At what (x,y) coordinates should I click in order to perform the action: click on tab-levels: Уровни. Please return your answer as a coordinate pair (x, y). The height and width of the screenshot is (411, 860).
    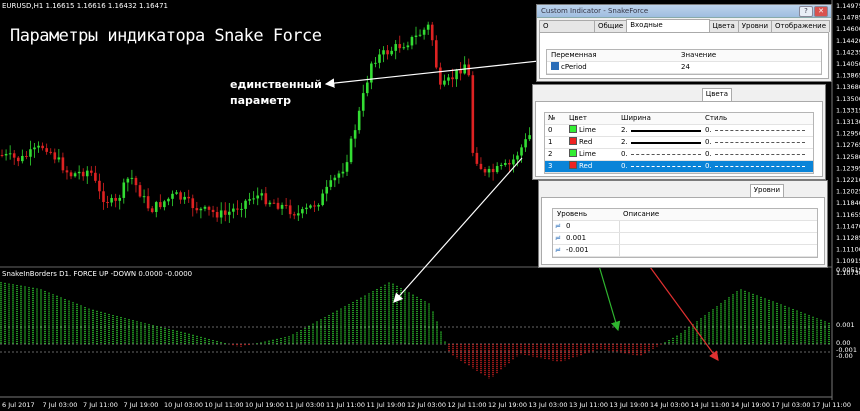
    Looking at the image, I should click on (766, 191).